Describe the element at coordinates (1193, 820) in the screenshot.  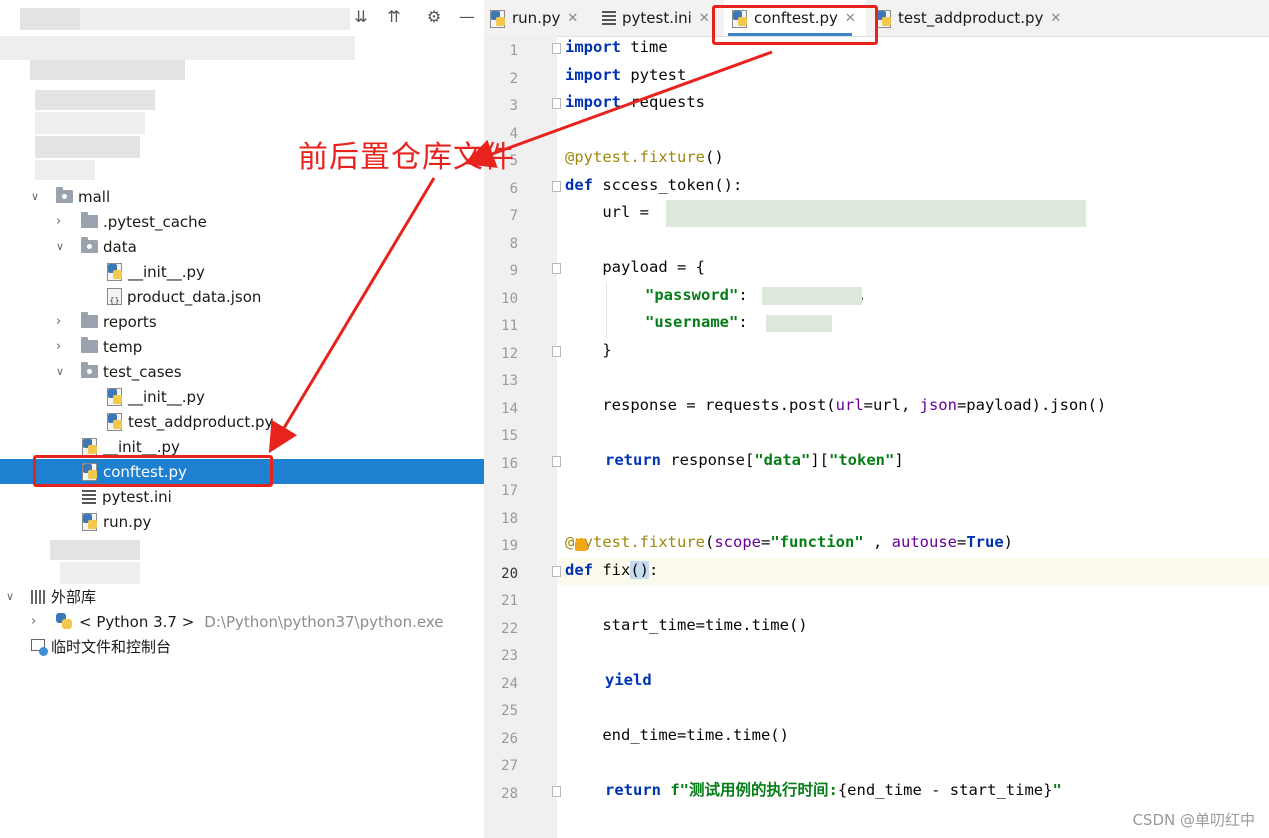
I see `watermark: CSDN @单叨红中` at that location.